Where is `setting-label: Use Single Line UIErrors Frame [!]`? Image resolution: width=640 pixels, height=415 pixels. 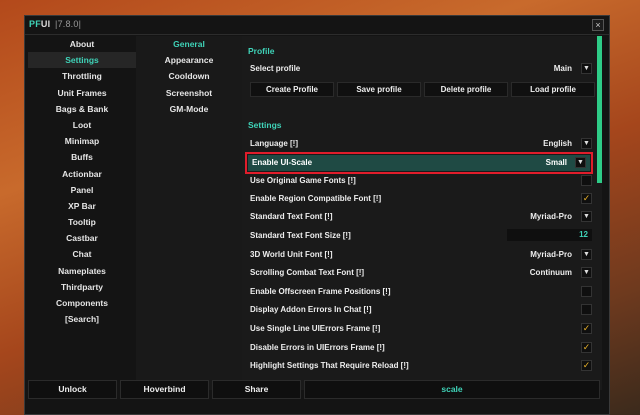
setting-label: Use Single Line UIErrors Frame [!] is located at coordinates (315, 328).